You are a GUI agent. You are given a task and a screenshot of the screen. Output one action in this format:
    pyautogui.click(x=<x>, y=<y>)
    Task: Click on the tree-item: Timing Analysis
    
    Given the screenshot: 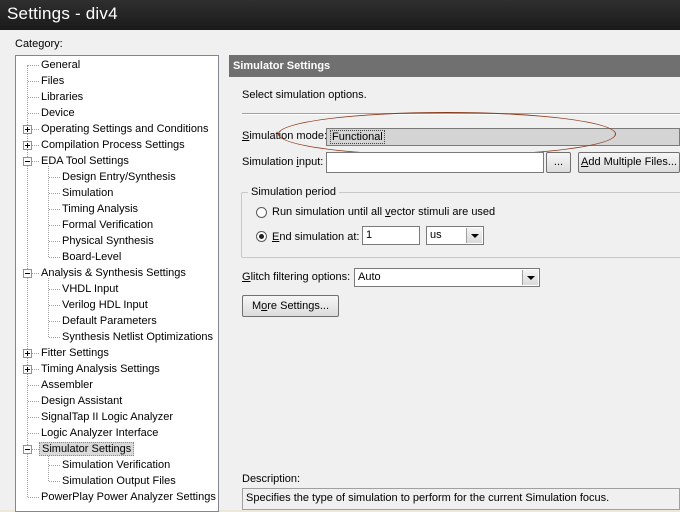 What is the action you would take?
    pyautogui.click(x=100, y=209)
    